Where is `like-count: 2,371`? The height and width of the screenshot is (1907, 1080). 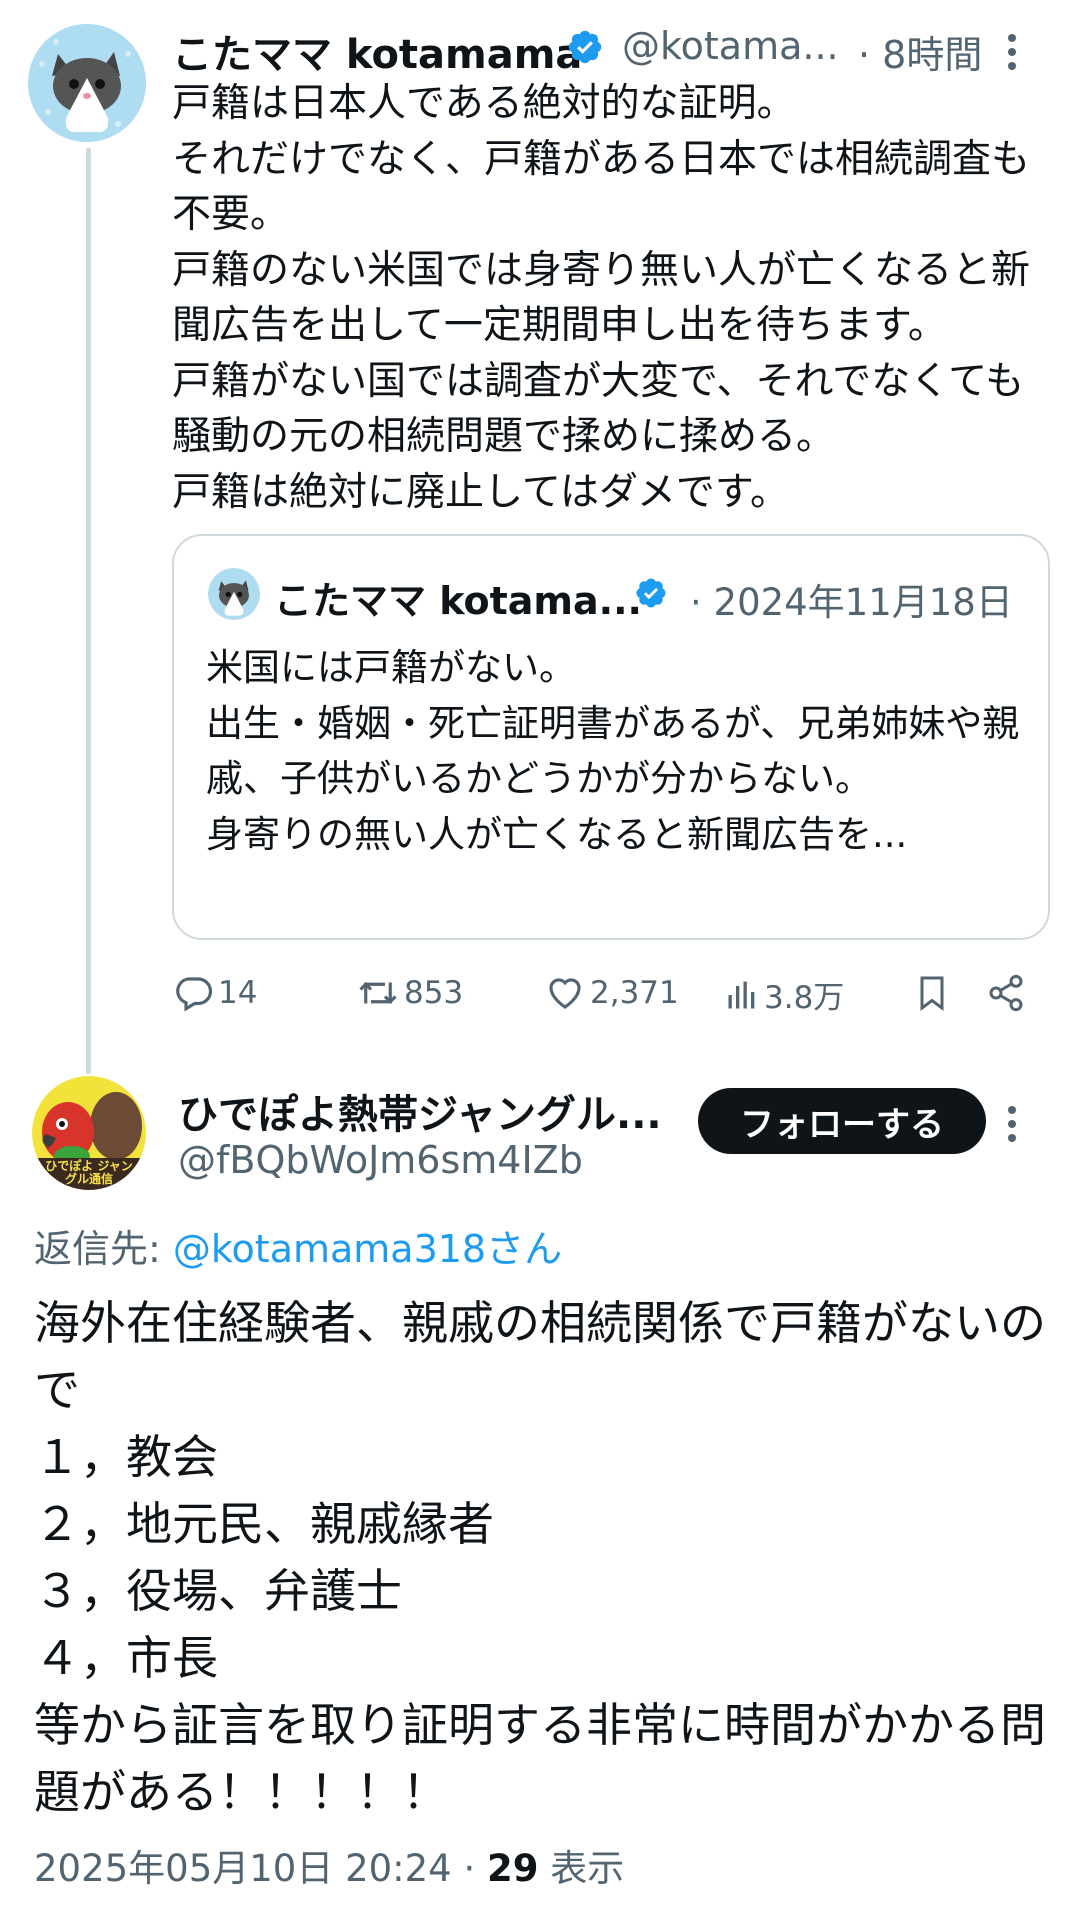
like-count: 2,371 is located at coordinates (634, 993).